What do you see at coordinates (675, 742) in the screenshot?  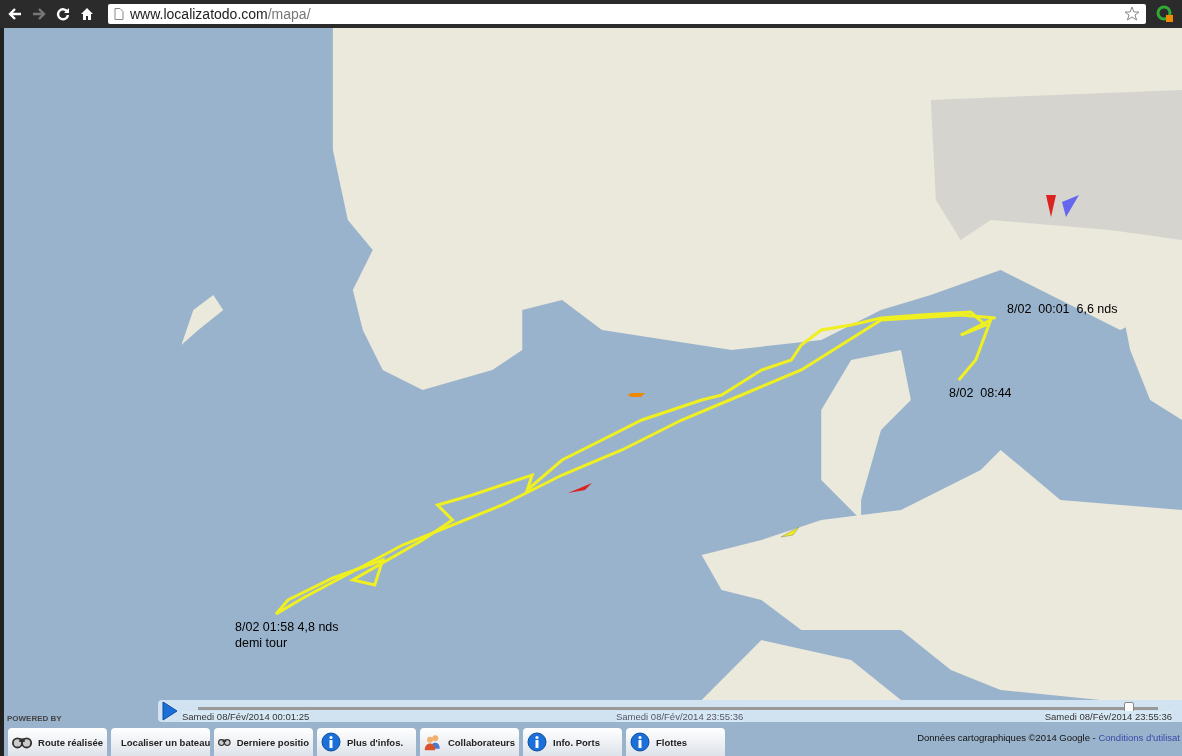 I see `toolbar-button: Flottes` at bounding box center [675, 742].